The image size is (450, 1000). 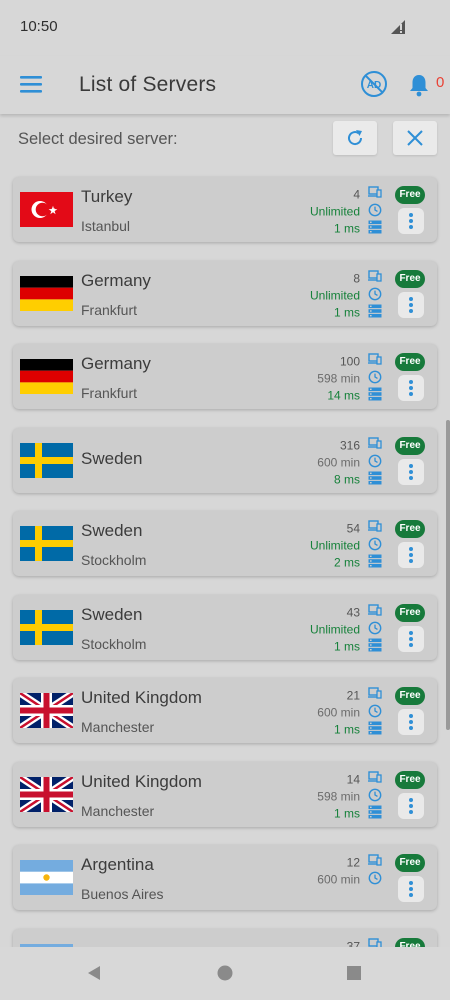 What do you see at coordinates (343, 395) in the screenshot?
I see `ping-value: 14 ms` at bounding box center [343, 395].